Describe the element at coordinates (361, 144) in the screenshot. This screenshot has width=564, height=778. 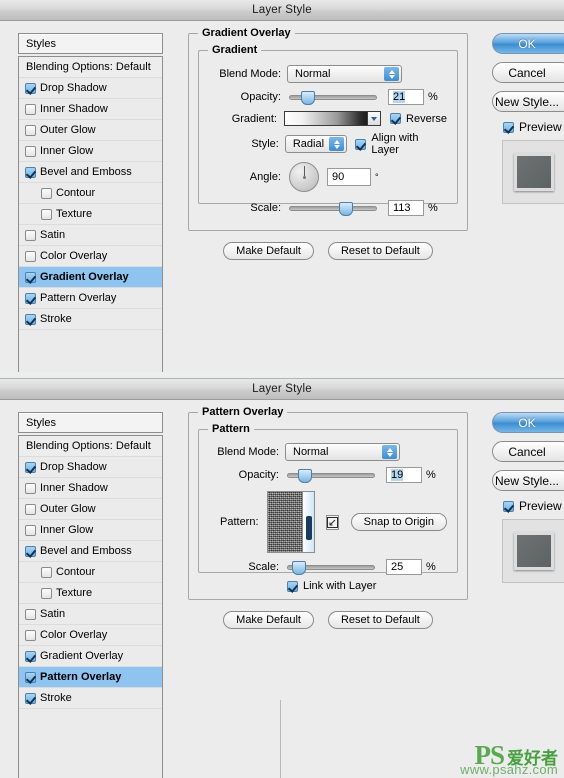
I see `align-with-layer-checkbox` at that location.